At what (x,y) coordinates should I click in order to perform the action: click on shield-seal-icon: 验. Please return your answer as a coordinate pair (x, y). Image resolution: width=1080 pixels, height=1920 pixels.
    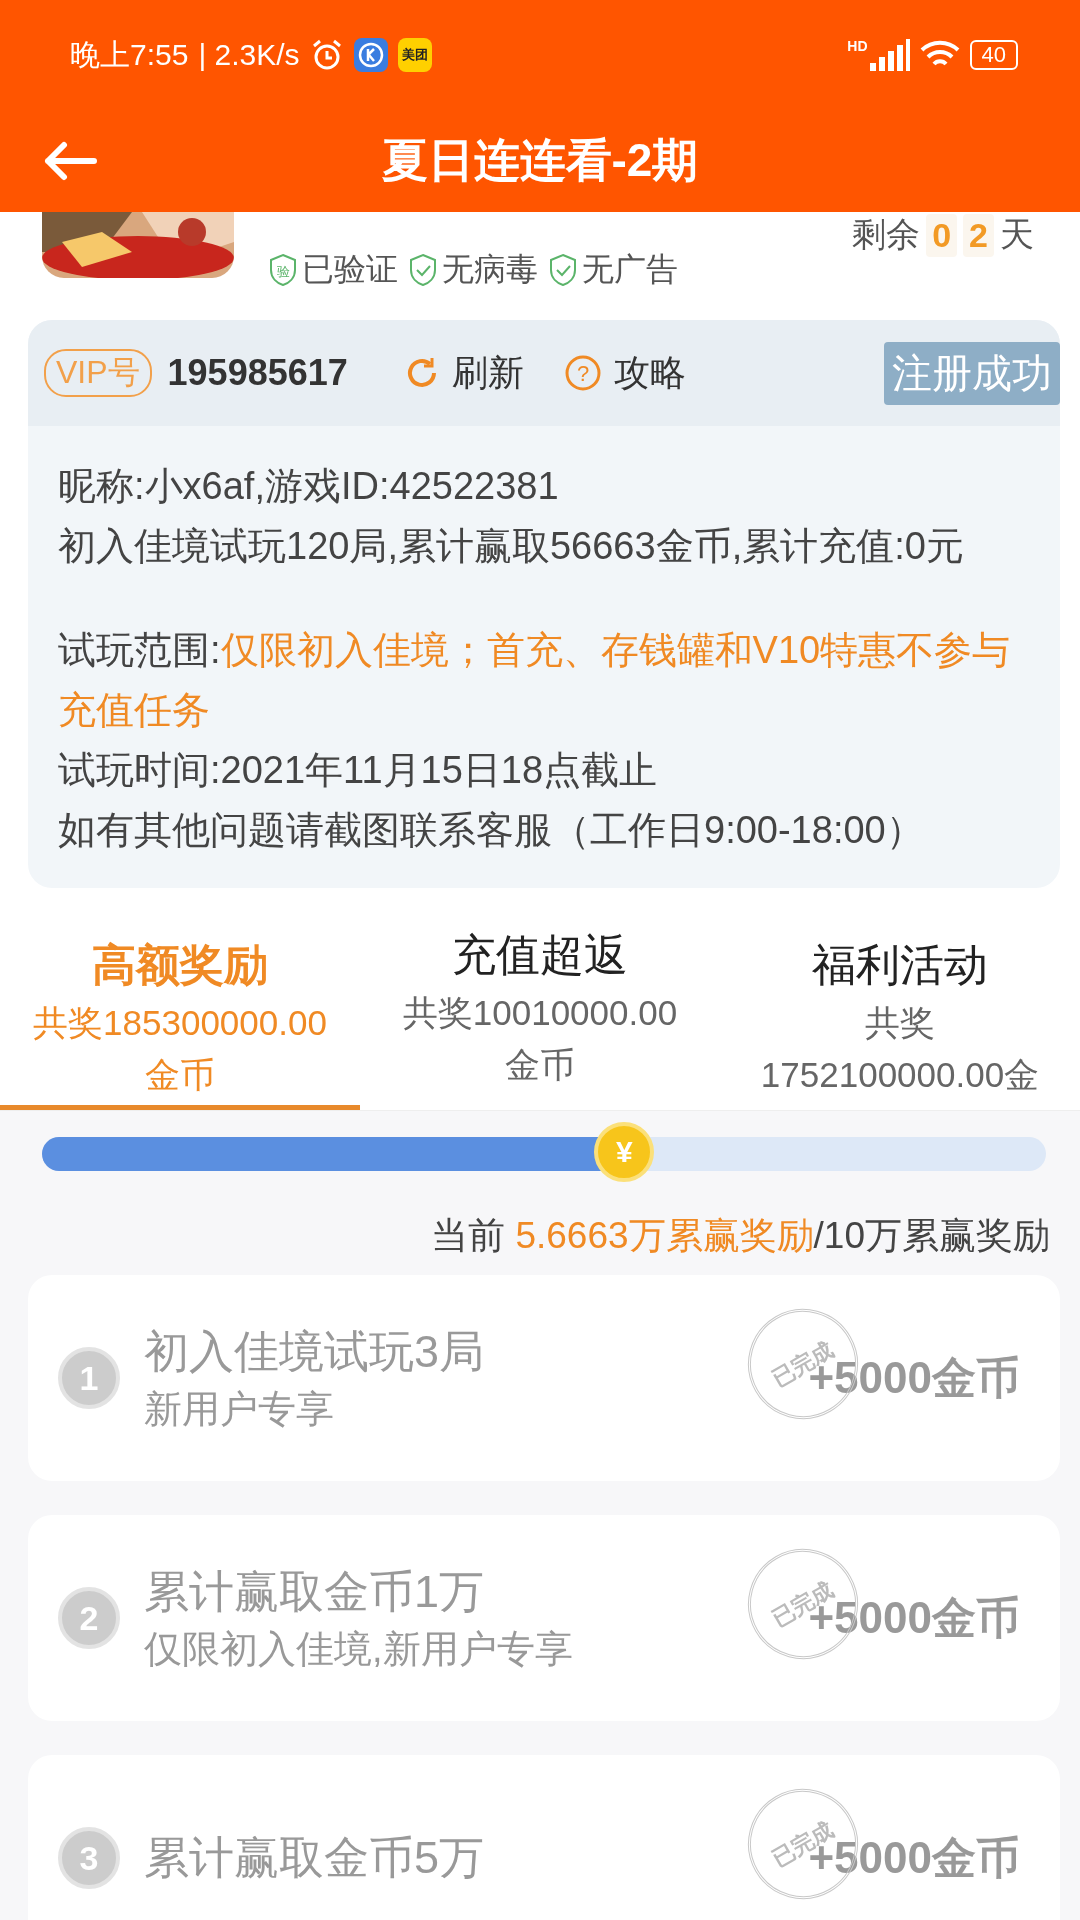
    Looking at the image, I should click on (283, 270).